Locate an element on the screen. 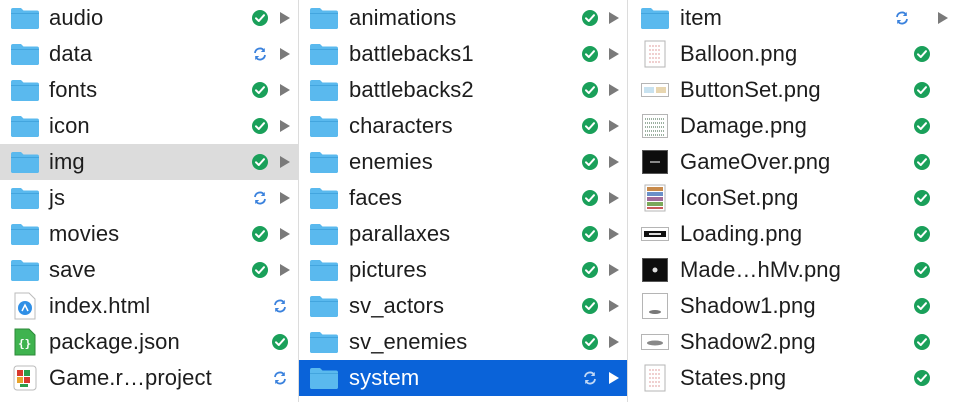 The height and width of the screenshot is (402, 954). file-row-loading-png: Loading.png is located at coordinates (791, 234).